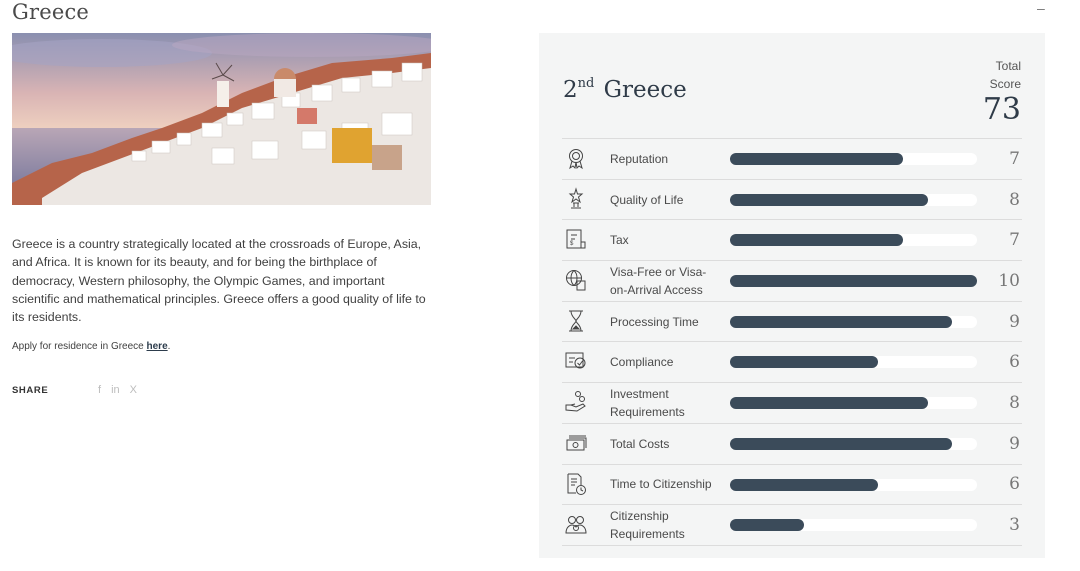 Image resolution: width=1080 pixels, height=571 pixels. I want to click on total-score-value: 73, so click(1001, 109).